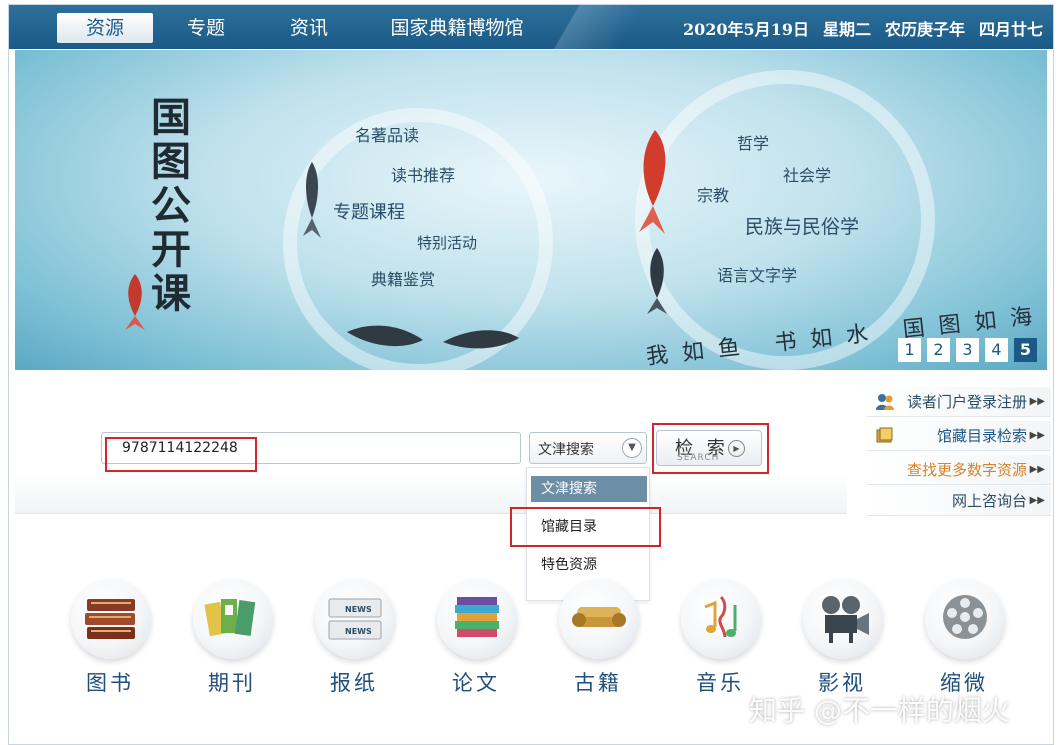 This screenshot has width=1062, height=745. Describe the element at coordinates (652, 182) in the screenshot. I see `red-fish-icon` at that location.